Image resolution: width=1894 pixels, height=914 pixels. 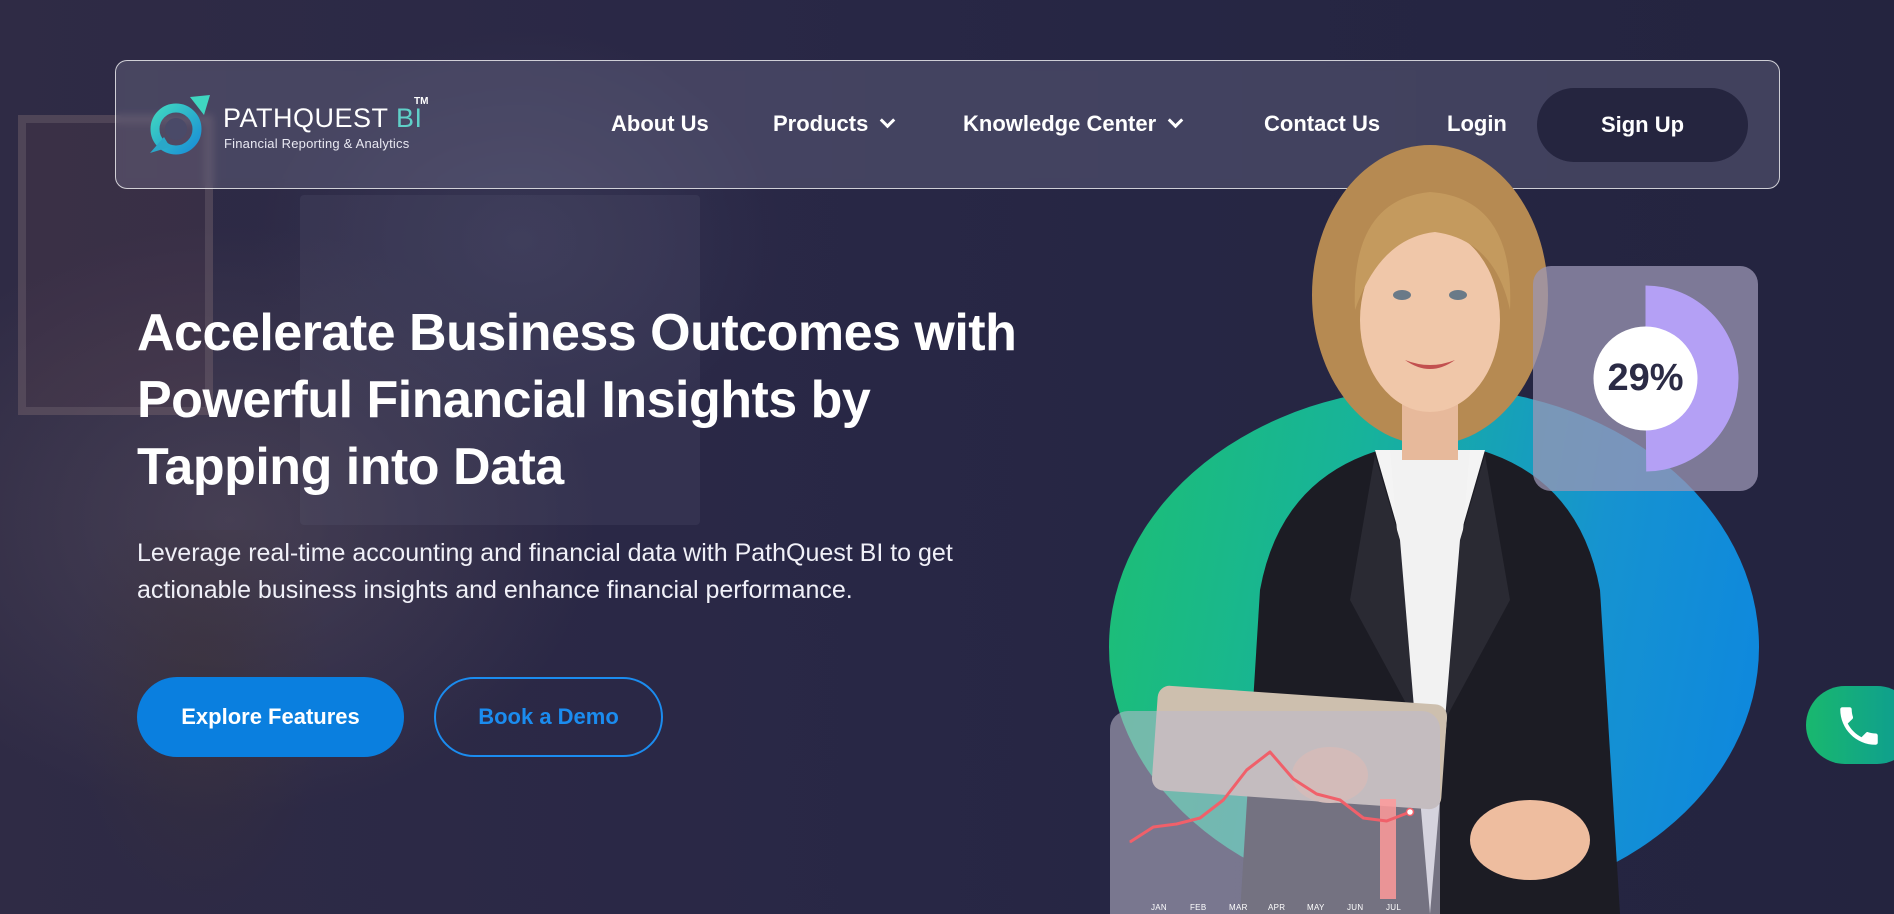 What do you see at coordinates (1410, 812) in the screenshot?
I see `data-point` at bounding box center [1410, 812].